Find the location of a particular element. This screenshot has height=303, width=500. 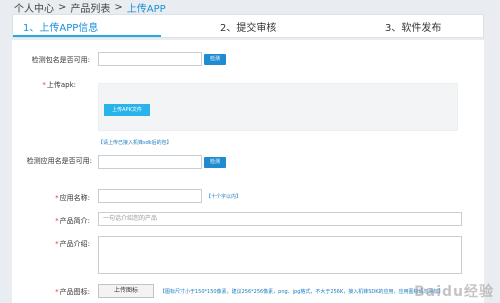

icon-upload-label: *产品图标: is located at coordinates (72, 292).